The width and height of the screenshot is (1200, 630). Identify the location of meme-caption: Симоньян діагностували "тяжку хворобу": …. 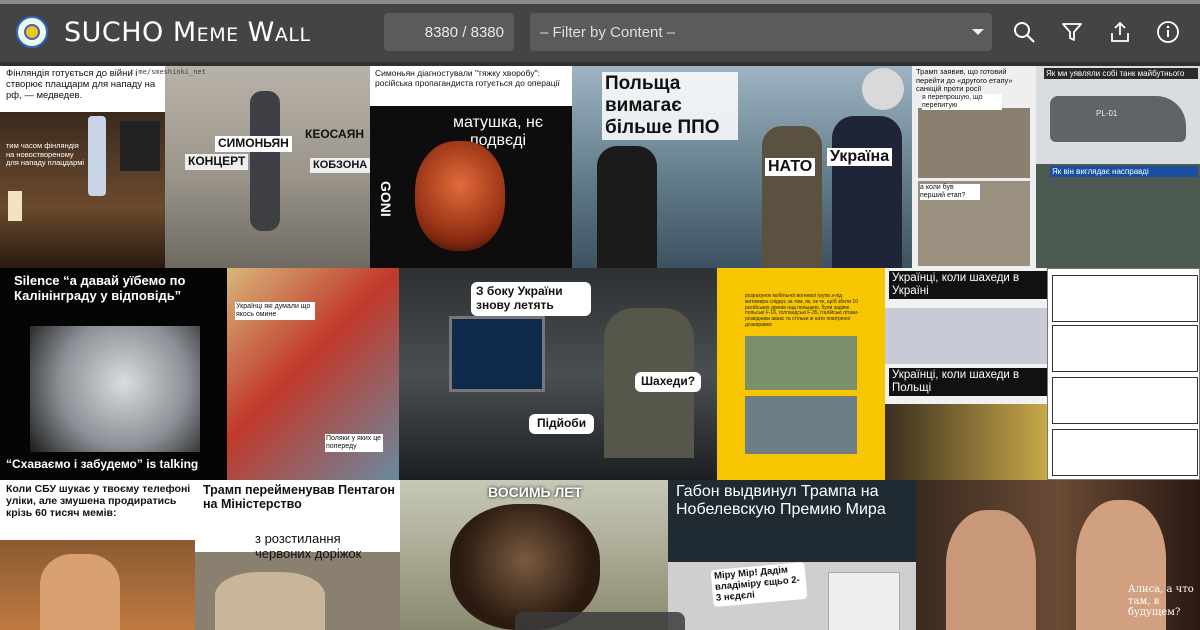
(467, 78).